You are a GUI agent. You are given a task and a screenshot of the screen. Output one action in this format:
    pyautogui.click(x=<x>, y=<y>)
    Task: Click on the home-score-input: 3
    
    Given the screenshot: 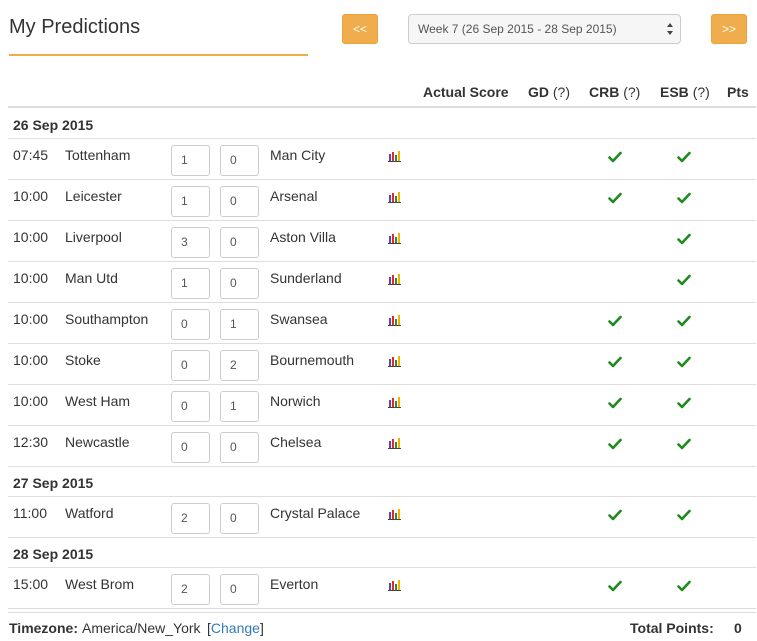 What is the action you would take?
    pyautogui.click(x=190, y=242)
    